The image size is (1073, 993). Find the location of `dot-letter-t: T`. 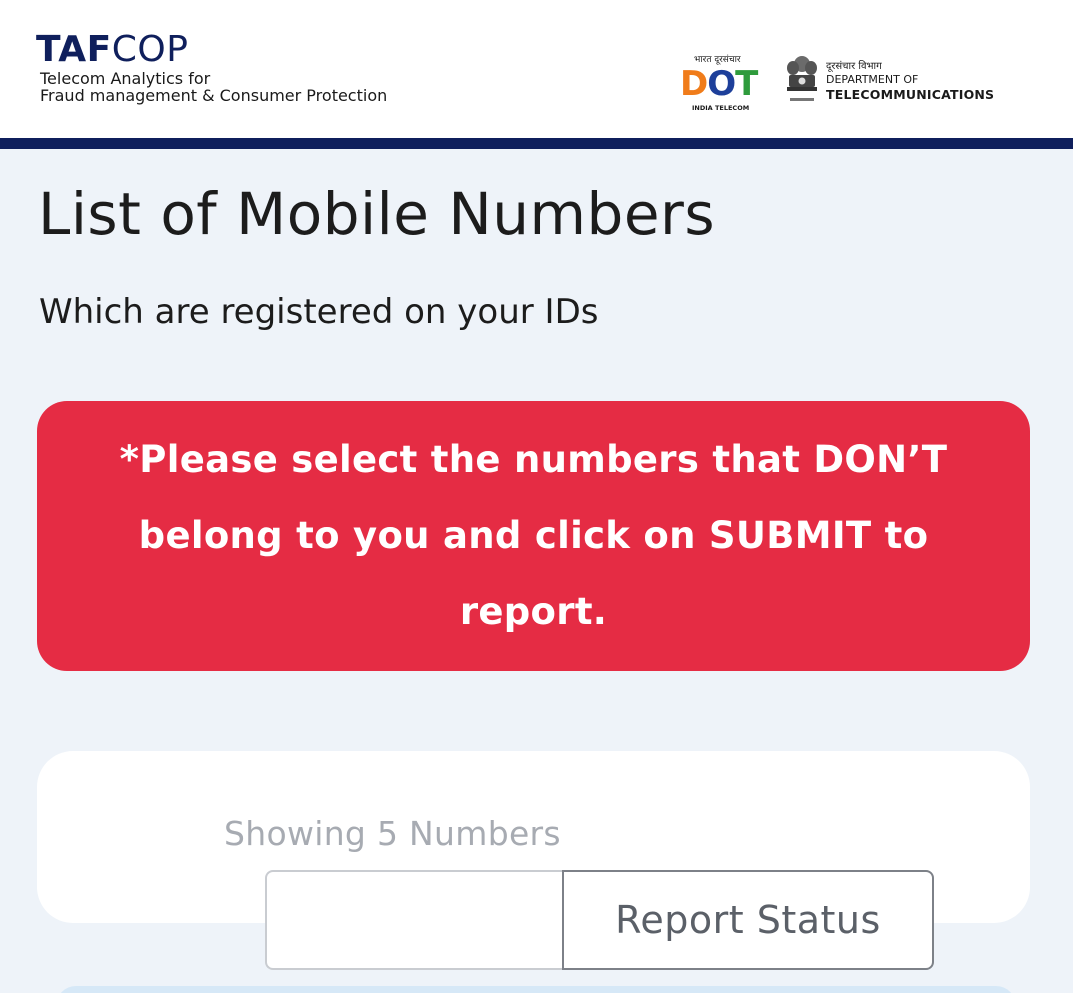

dot-letter-t: T is located at coordinates (746, 84).